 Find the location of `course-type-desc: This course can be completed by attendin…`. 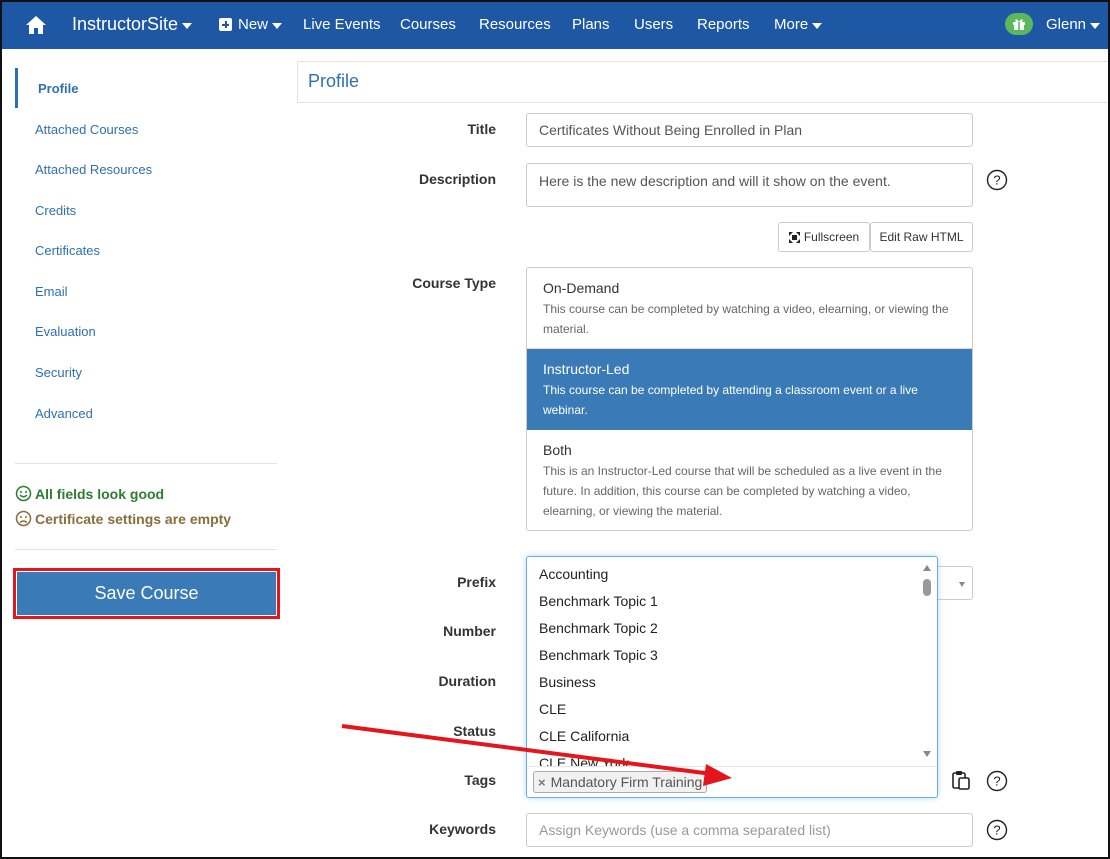

course-type-desc: This course can be completed by attendin… is located at coordinates (730, 400).